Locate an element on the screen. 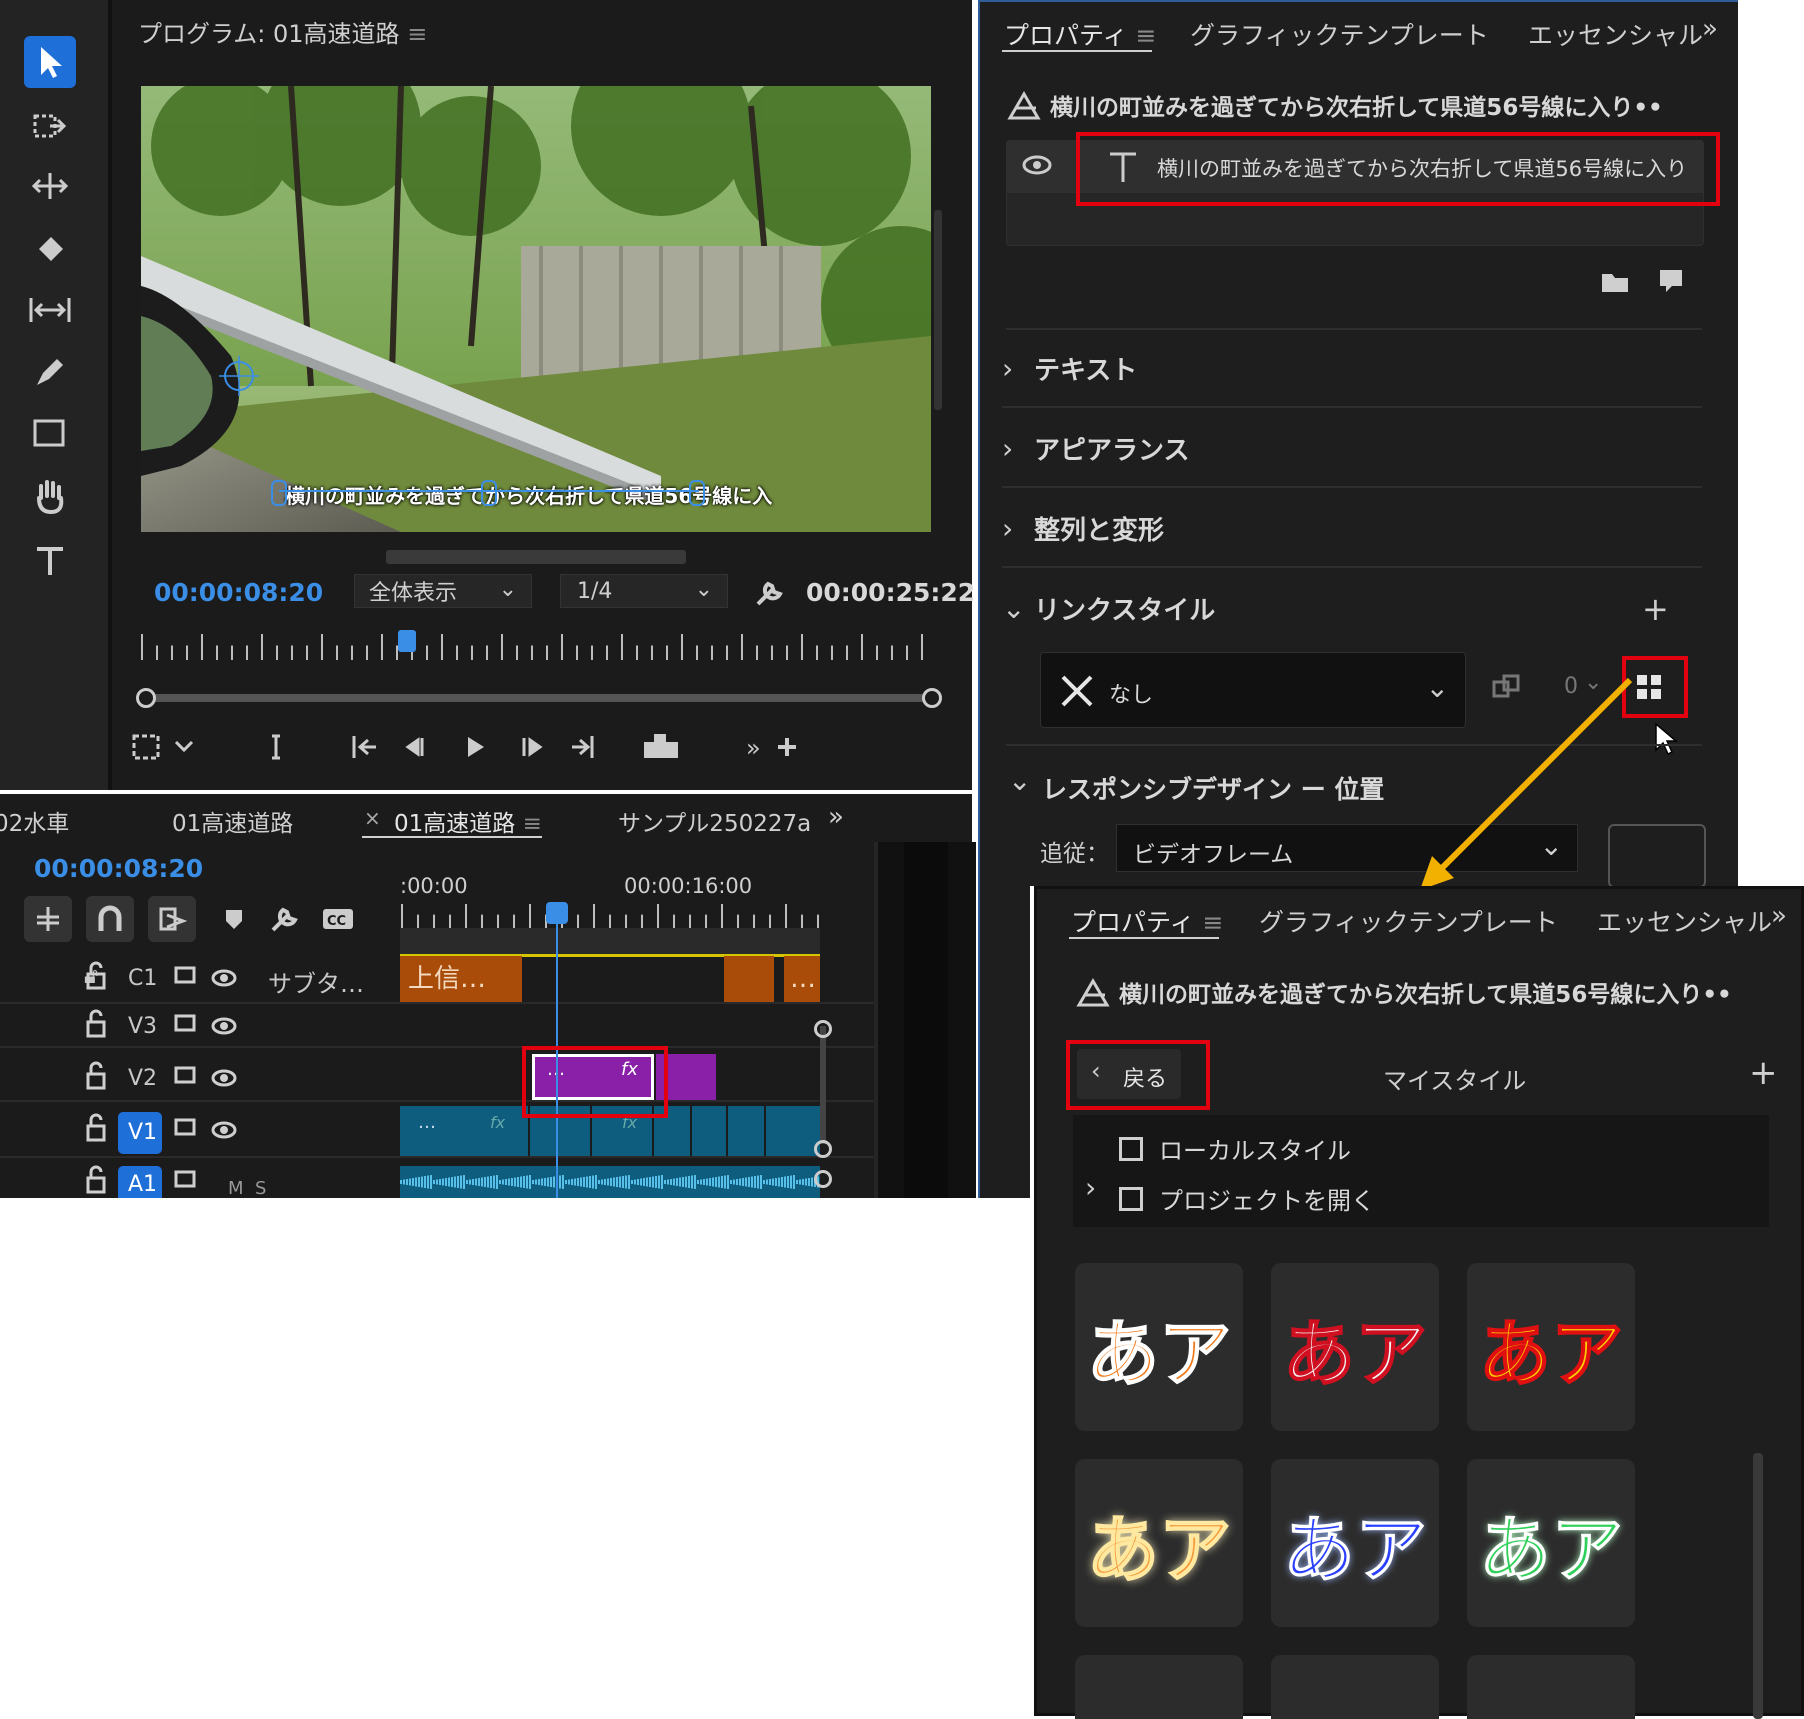 This screenshot has height=1719, width=1804. folder-icon is located at coordinates (1615, 282).